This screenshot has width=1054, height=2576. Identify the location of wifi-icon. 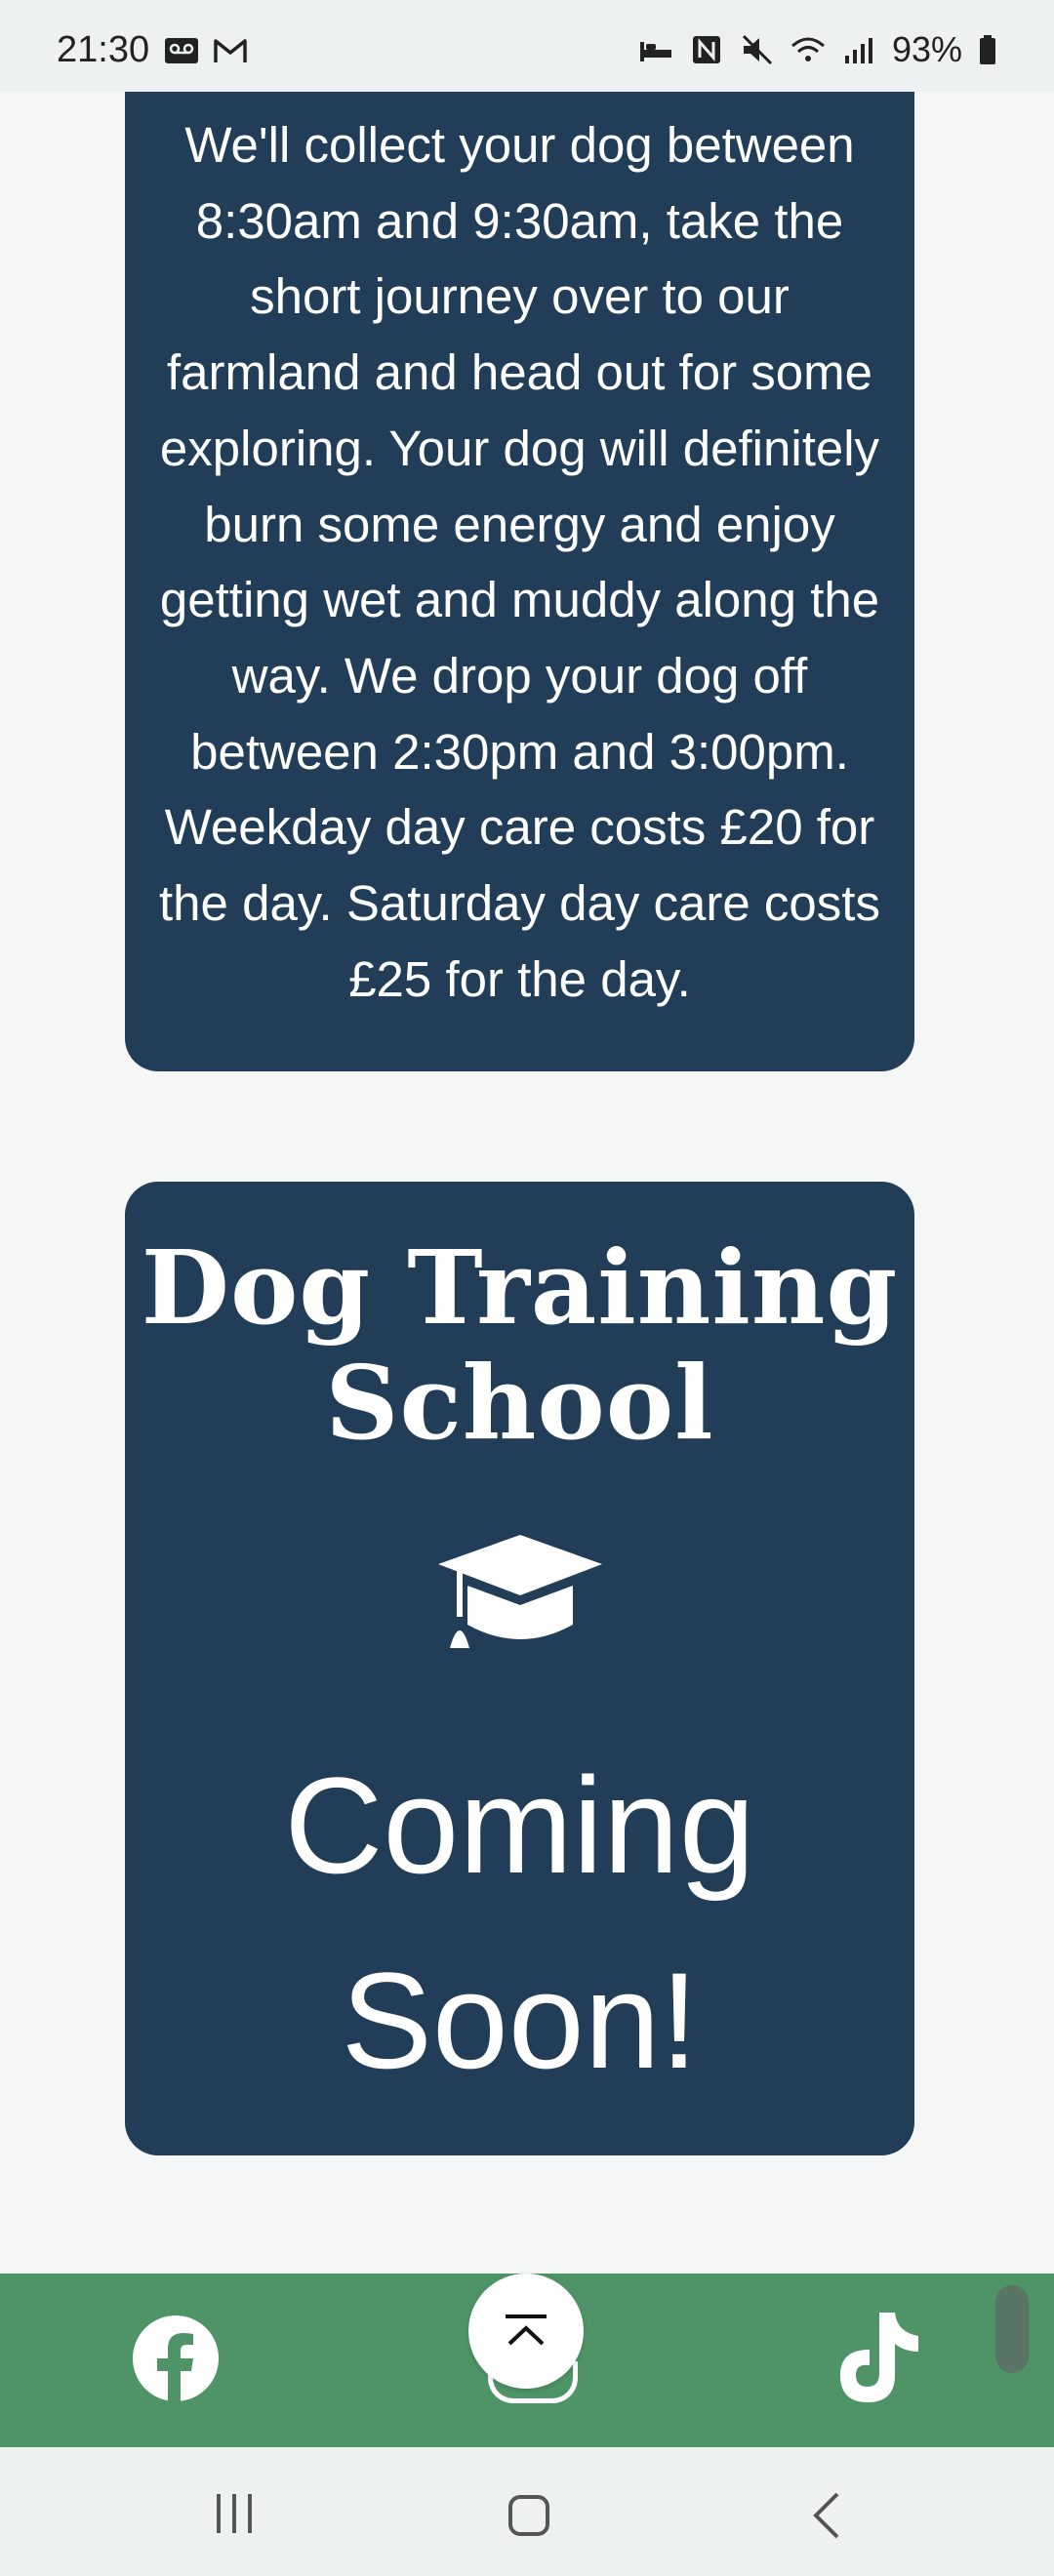
(807, 49).